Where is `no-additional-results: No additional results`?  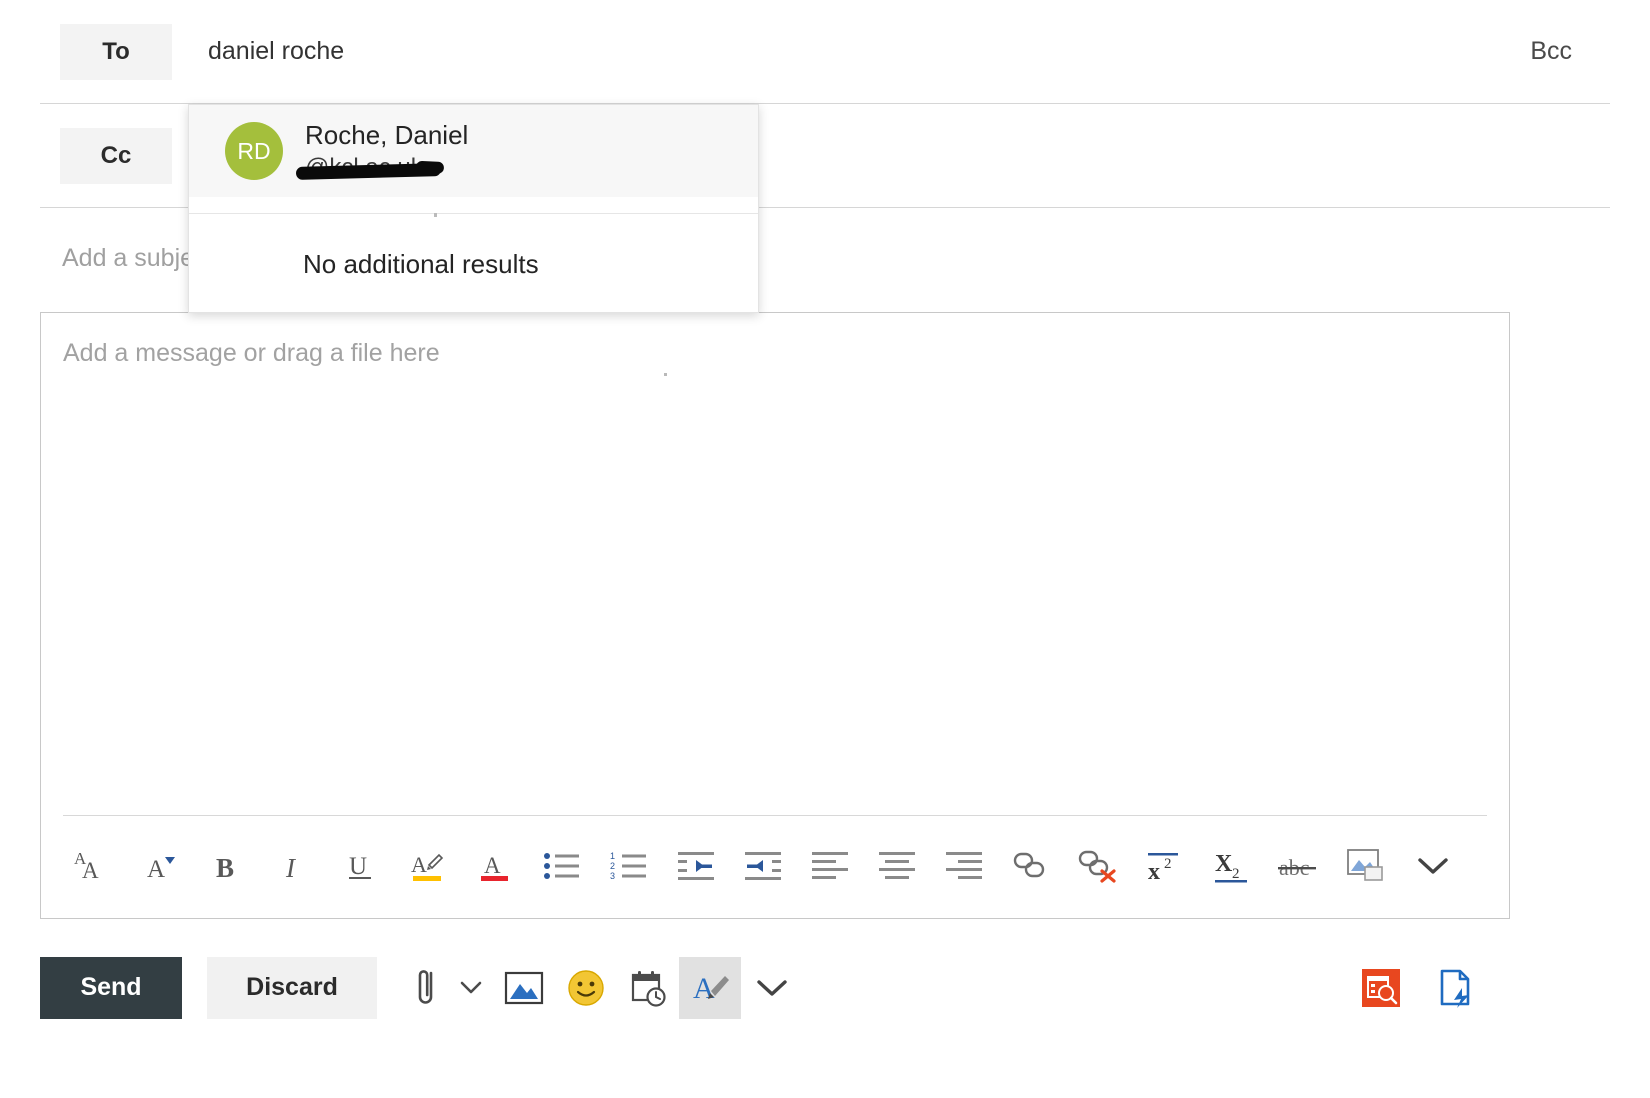 no-additional-results: No additional results is located at coordinates (421, 263).